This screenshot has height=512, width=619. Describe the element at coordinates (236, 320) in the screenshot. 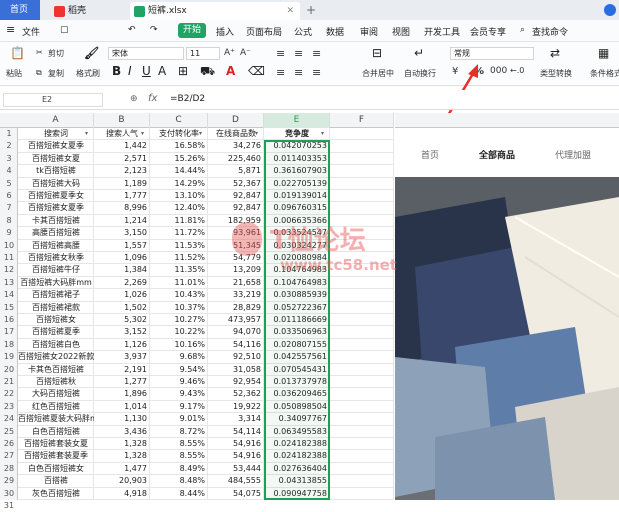

I see `table-cell: 473,957` at that location.